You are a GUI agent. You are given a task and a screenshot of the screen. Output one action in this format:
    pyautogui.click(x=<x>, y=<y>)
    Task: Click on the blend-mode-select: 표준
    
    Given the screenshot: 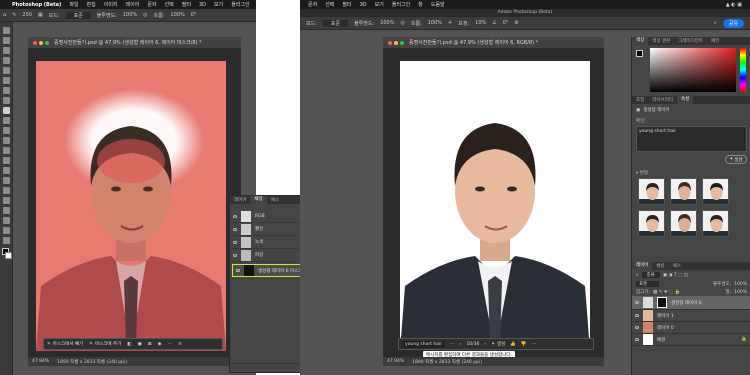 What is the action you would take?
    pyautogui.click(x=648, y=284)
    